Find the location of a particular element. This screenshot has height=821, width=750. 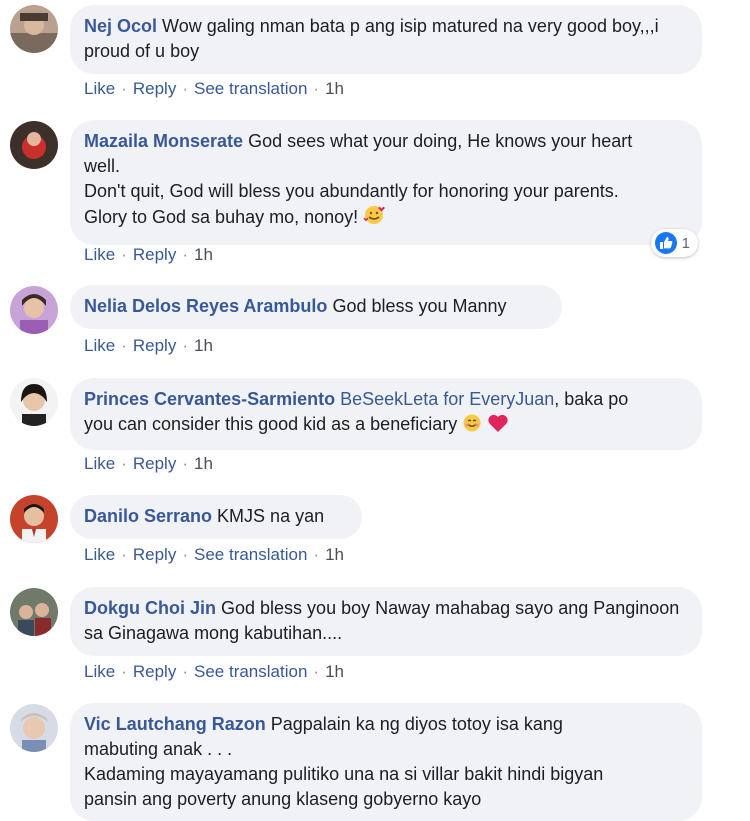

comment-text: God bless you Manny is located at coordinates (419, 306).